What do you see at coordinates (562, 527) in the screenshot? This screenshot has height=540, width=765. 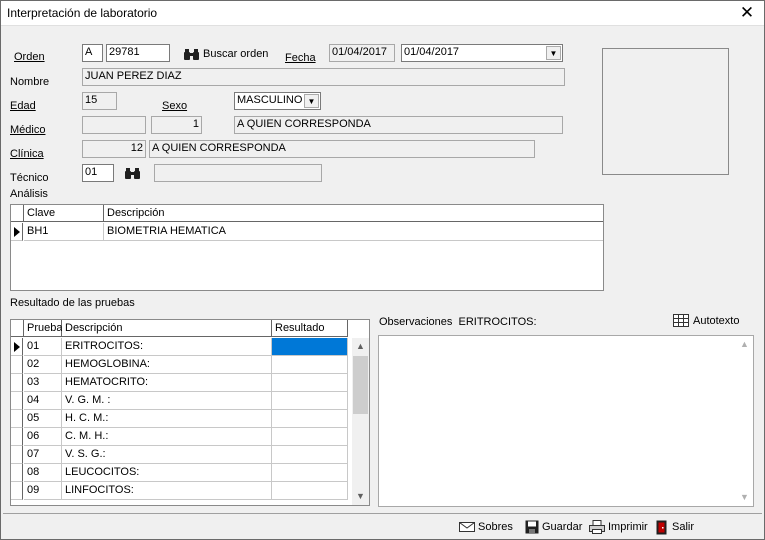 I see `guardar-label: Guardar` at bounding box center [562, 527].